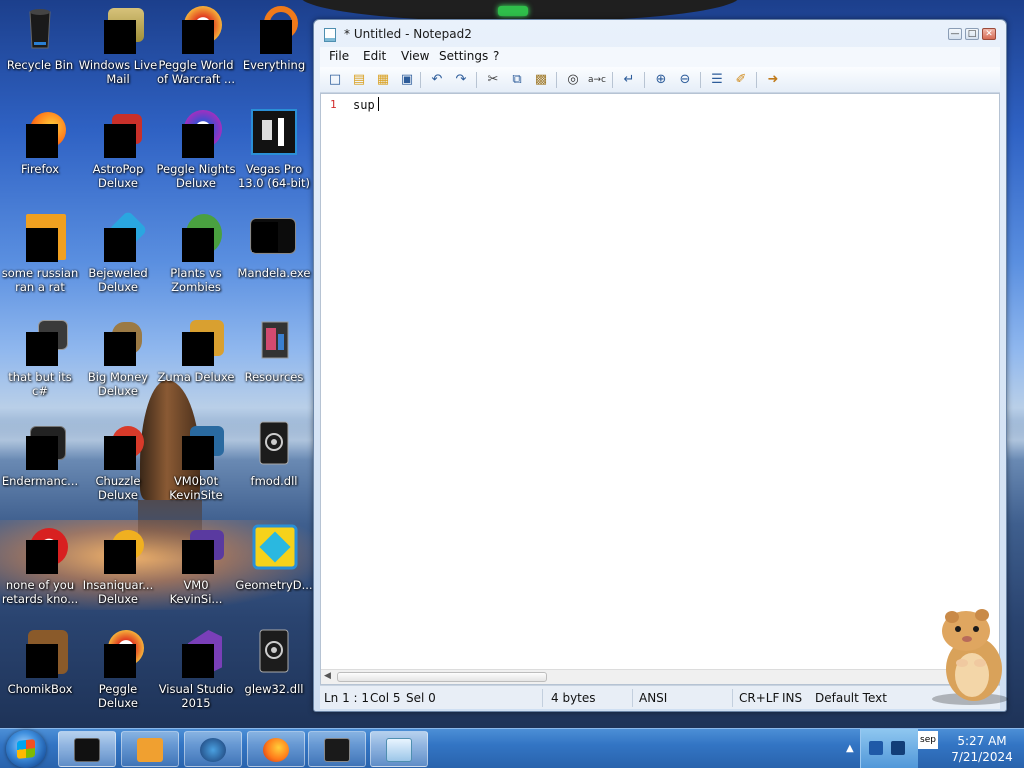  Describe the element at coordinates (274, 662) in the screenshot. I see `desktop-icon-glew32: glew32.dll` at that location.